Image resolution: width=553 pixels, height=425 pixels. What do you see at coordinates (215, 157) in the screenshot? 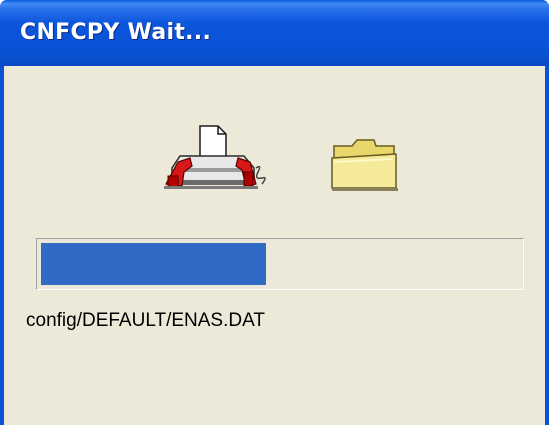
I see `printer-icon` at bounding box center [215, 157].